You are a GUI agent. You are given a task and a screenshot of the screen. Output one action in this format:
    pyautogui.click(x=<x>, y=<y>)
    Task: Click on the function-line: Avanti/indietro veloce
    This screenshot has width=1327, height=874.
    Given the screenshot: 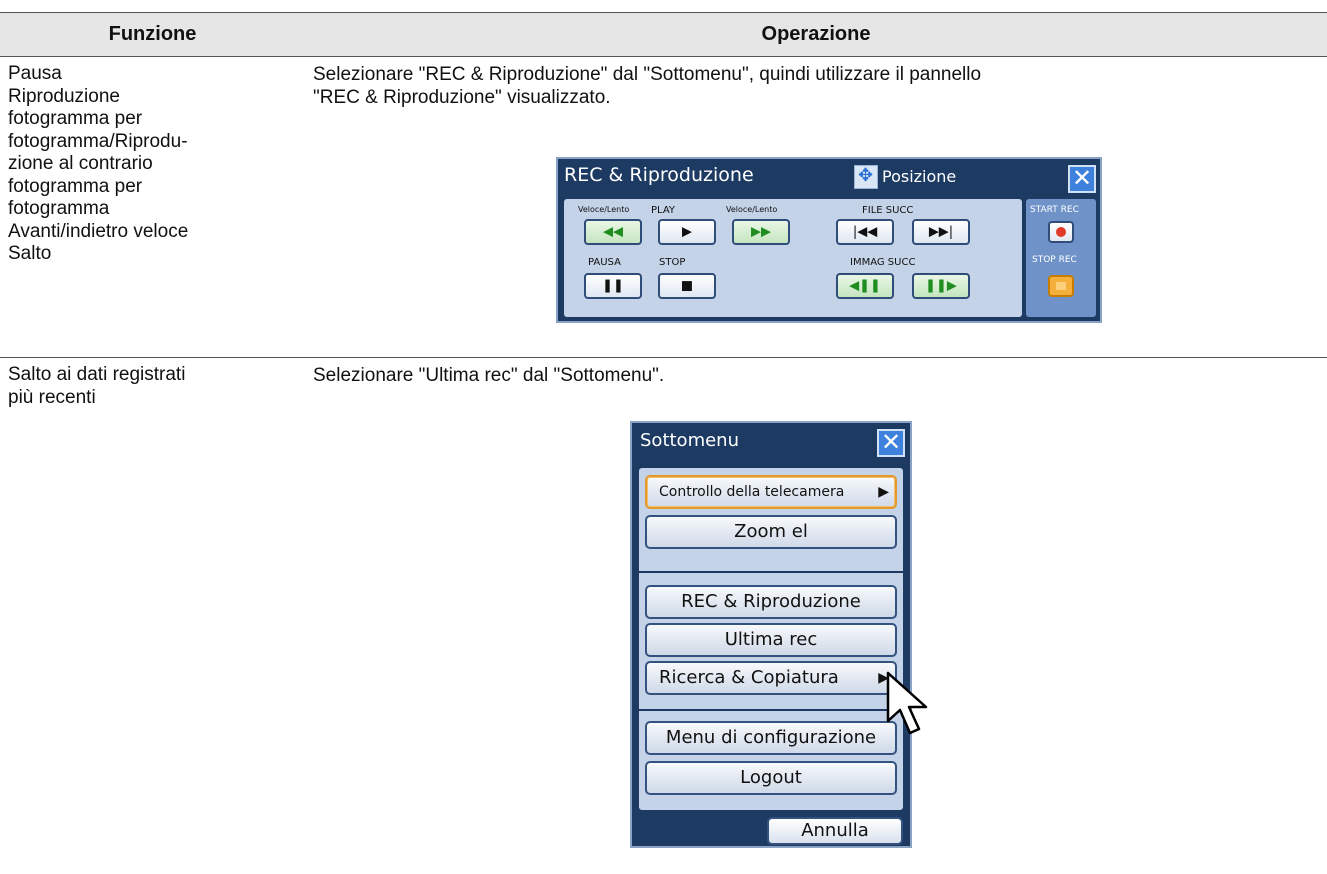 What is the action you would take?
    pyautogui.click(x=98, y=231)
    